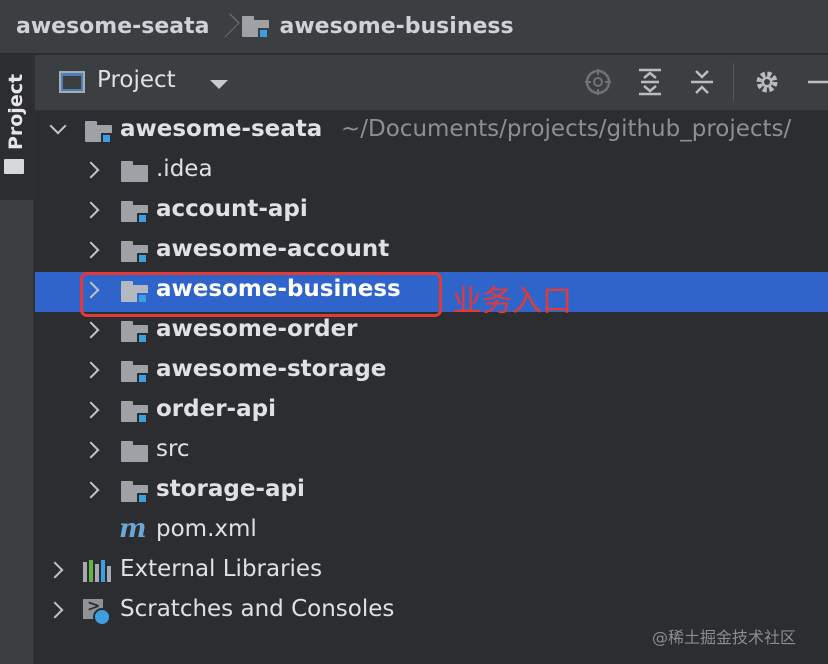 The image size is (828, 664). What do you see at coordinates (221, 129) in the screenshot?
I see `root-label: awesome-seata` at bounding box center [221, 129].